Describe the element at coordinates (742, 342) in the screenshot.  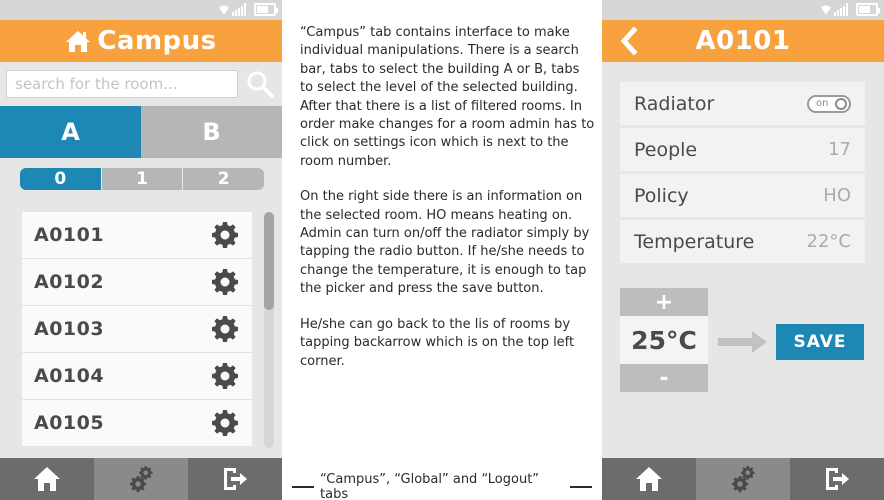
I see `arrow-right-icon` at that location.